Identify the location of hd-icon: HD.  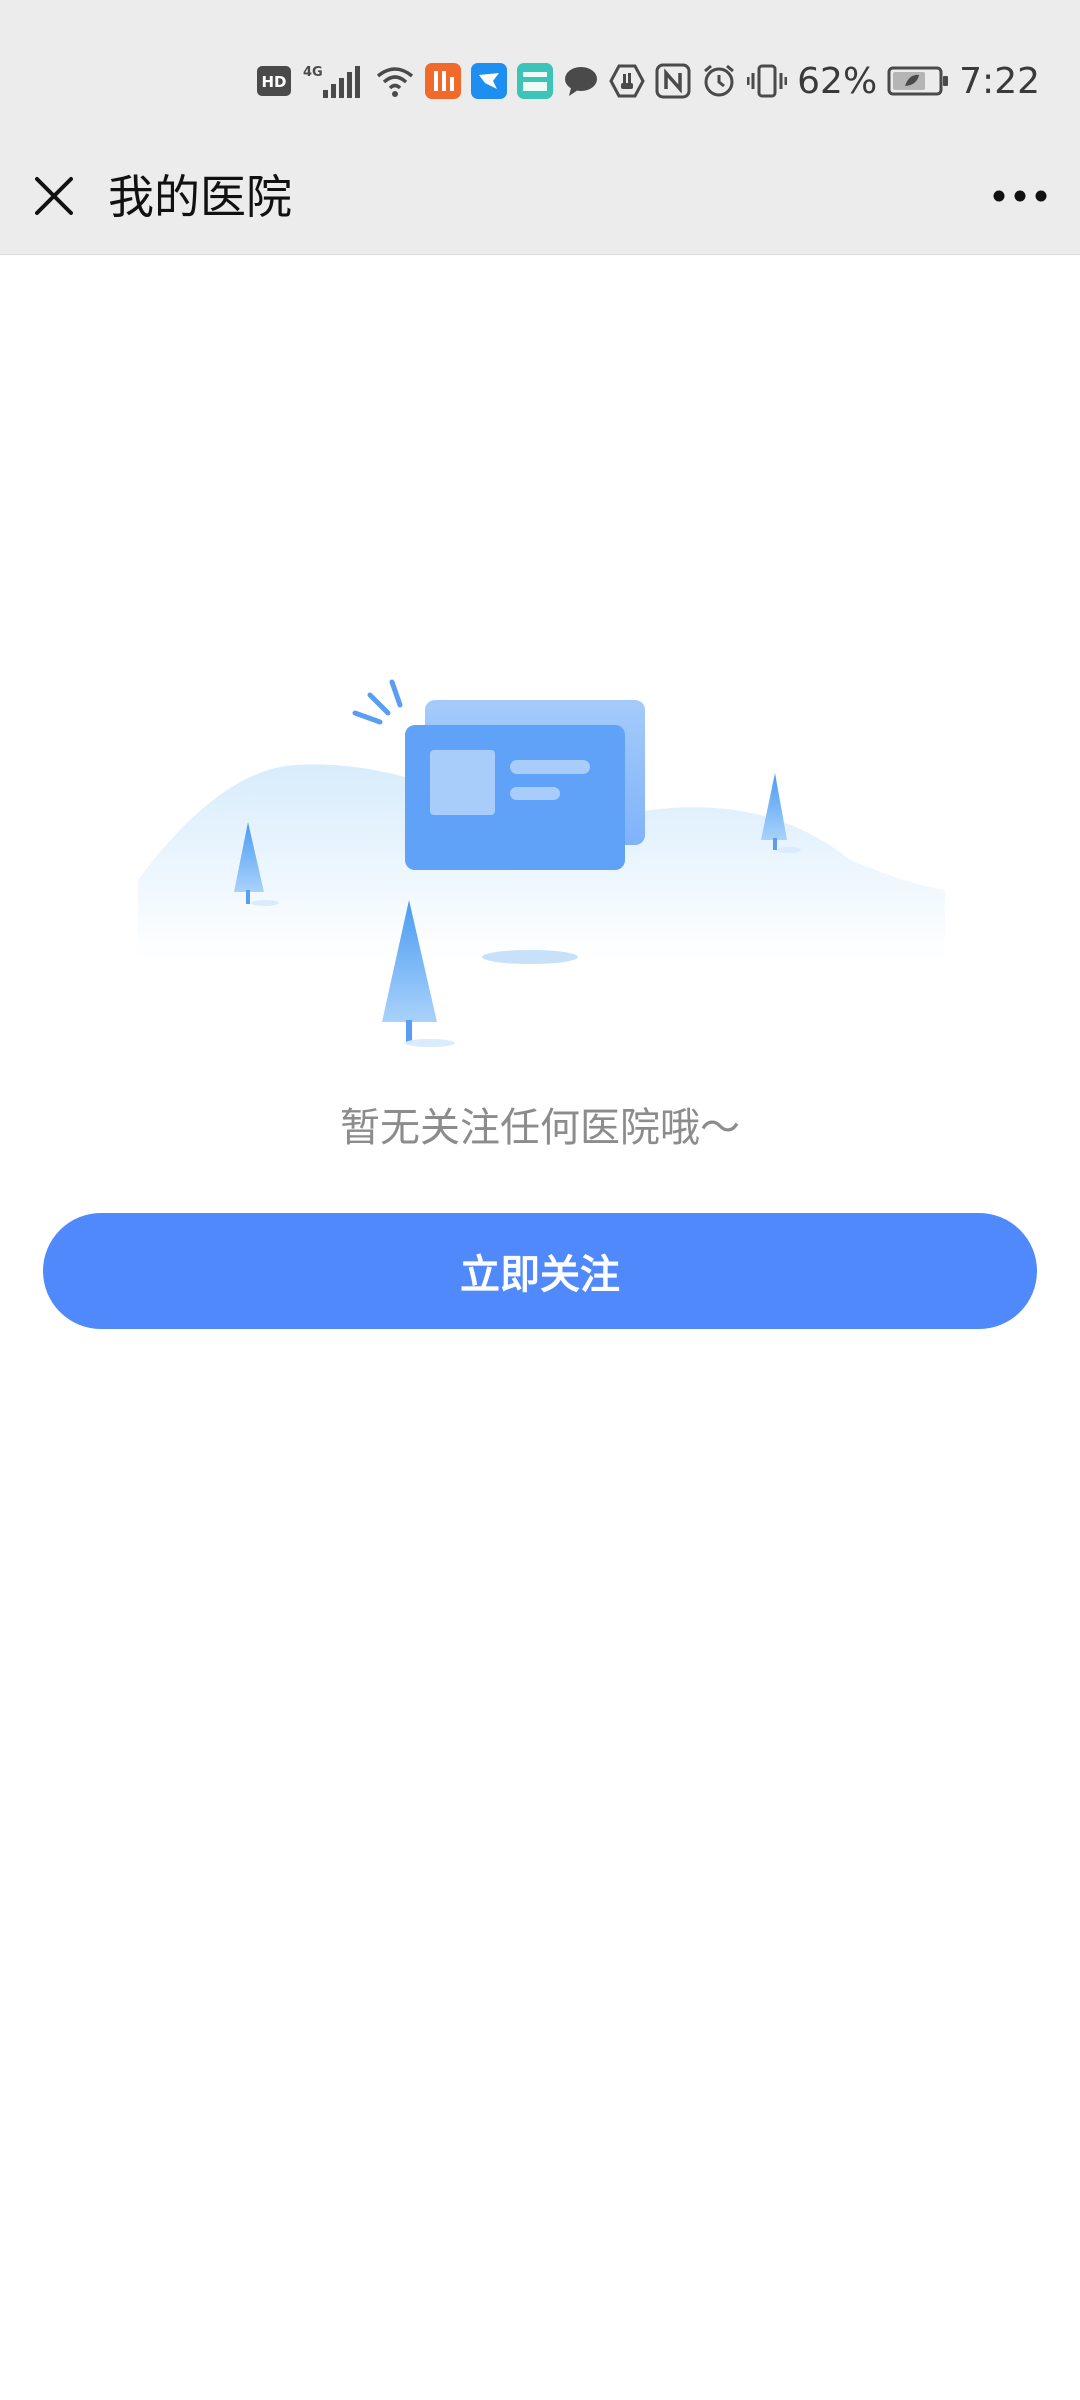
(274, 81).